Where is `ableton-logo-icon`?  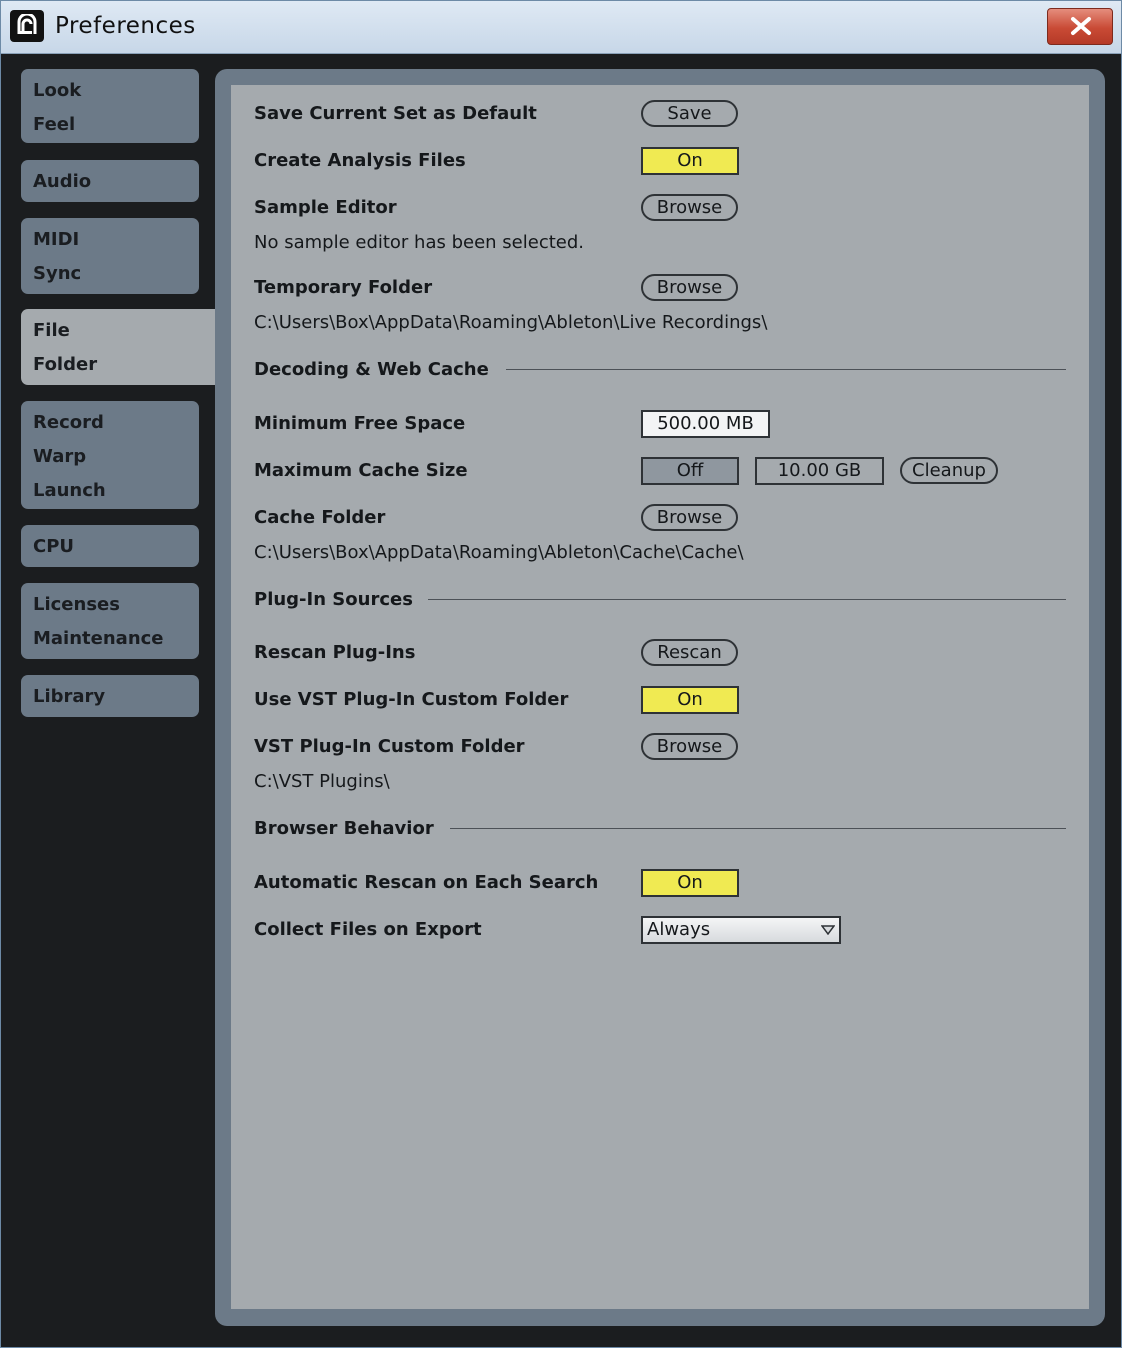
ableton-logo-icon is located at coordinates (27, 26).